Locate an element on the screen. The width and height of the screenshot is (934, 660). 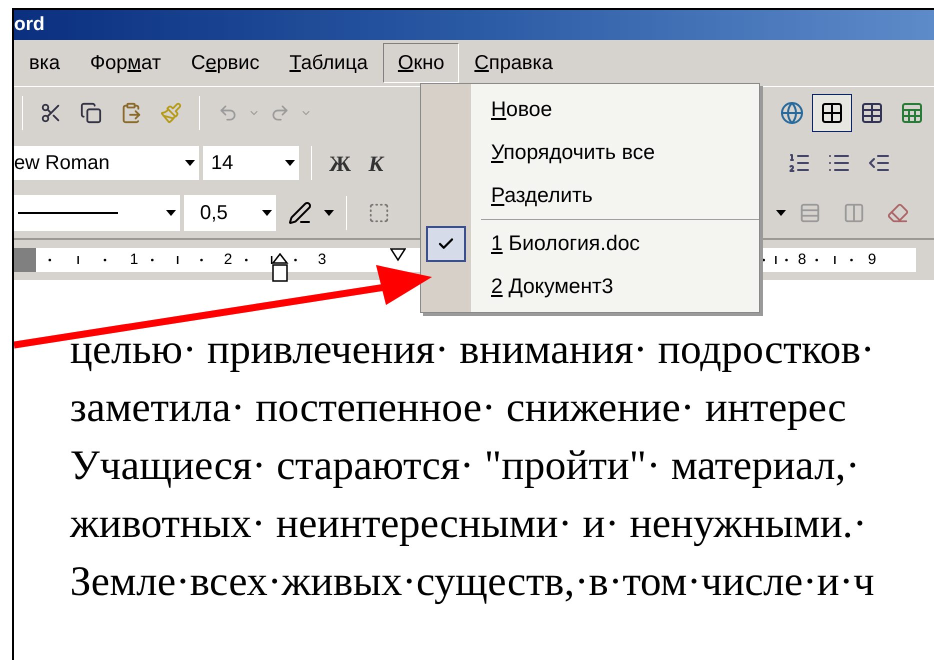
document-line: Земле·всех·живых·существ,·в·том·числе·и·ч is located at coordinates (473, 582).